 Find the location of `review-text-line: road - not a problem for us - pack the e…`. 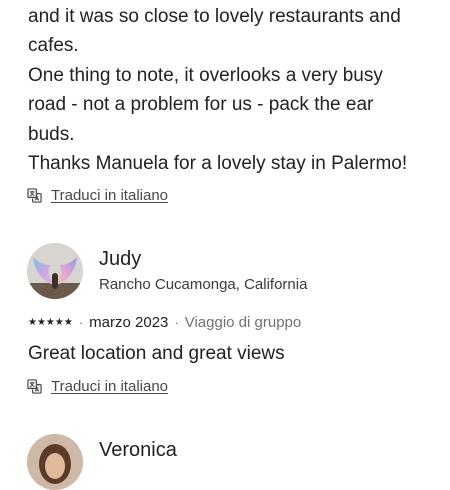

review-text-line: road - not a problem for us - pack the e… is located at coordinates (201, 105).